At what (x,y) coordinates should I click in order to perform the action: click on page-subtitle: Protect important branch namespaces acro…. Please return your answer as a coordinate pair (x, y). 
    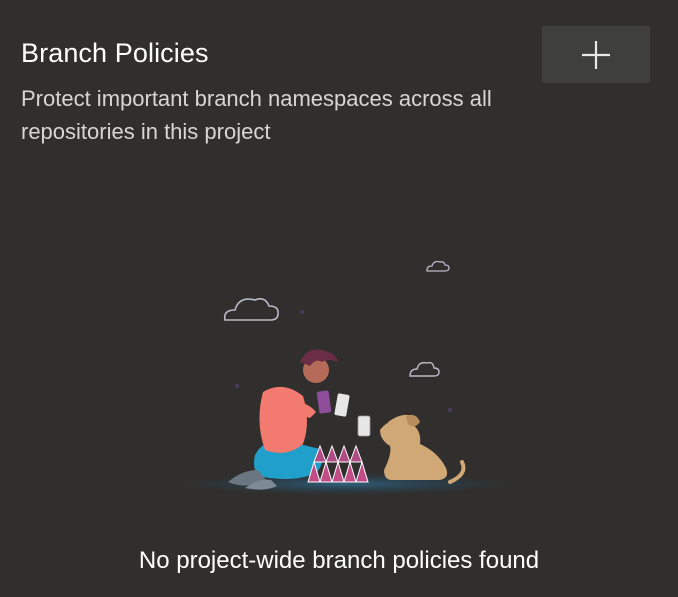
    Looking at the image, I should click on (256, 115).